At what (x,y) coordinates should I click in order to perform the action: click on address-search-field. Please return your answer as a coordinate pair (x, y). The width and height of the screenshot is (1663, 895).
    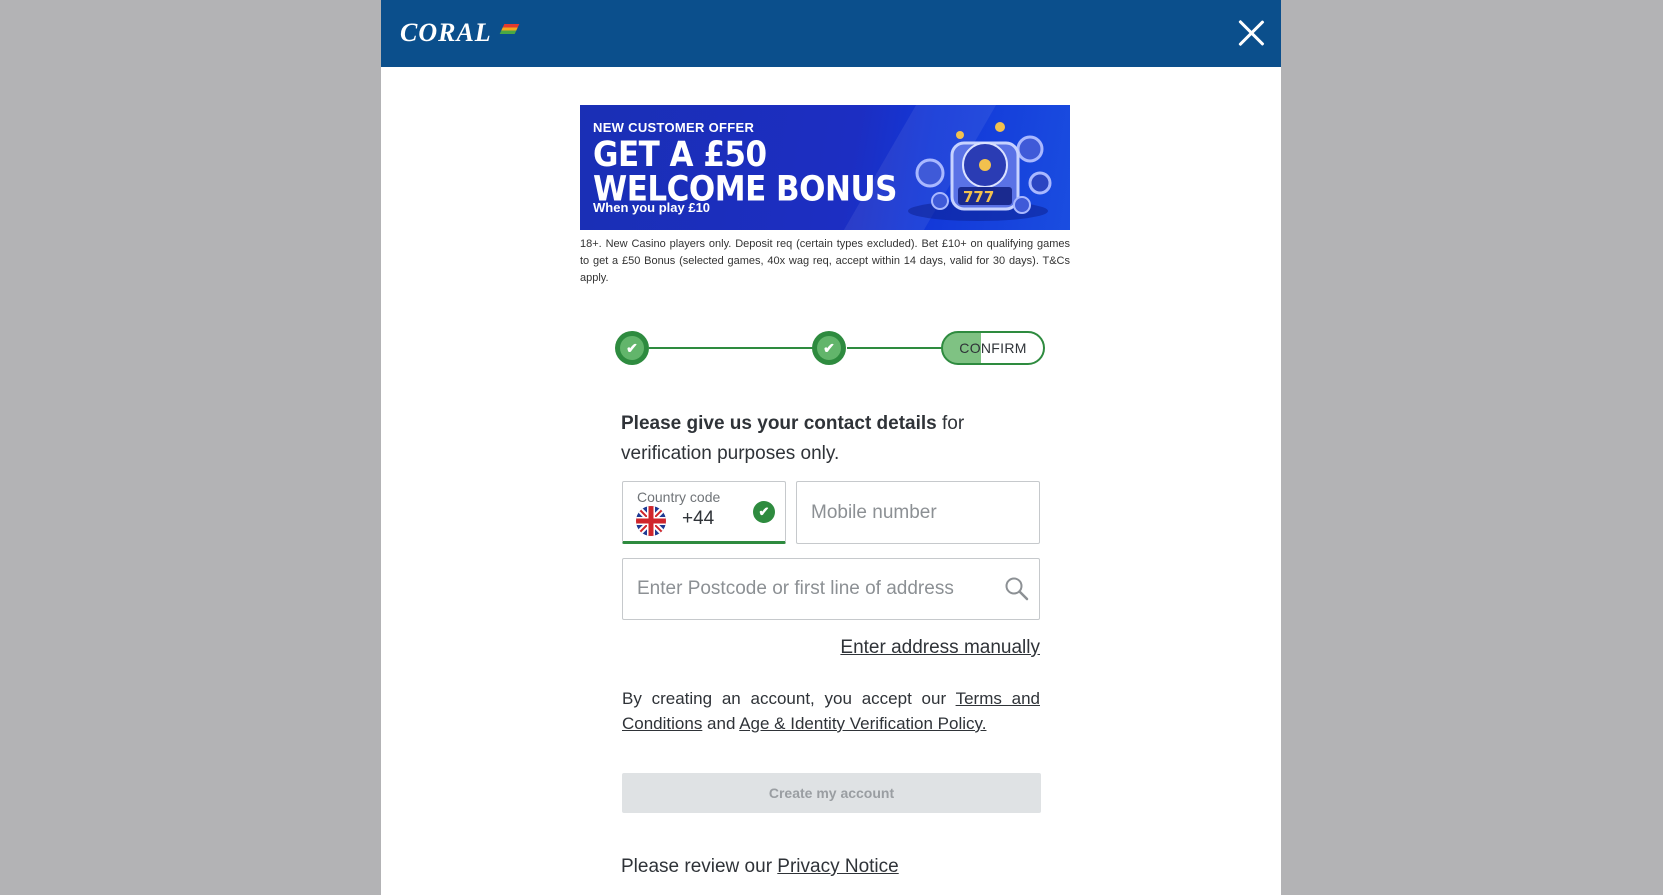
    Looking at the image, I should click on (831, 589).